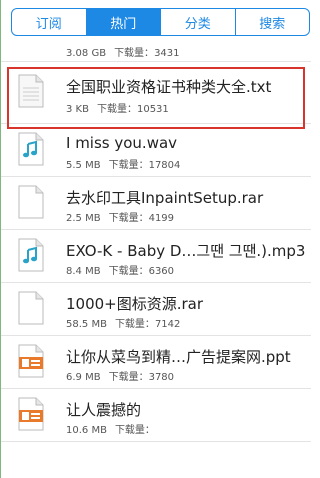 The height and width of the screenshot is (478, 320). I want to click on download-count: 4199, so click(161, 218).